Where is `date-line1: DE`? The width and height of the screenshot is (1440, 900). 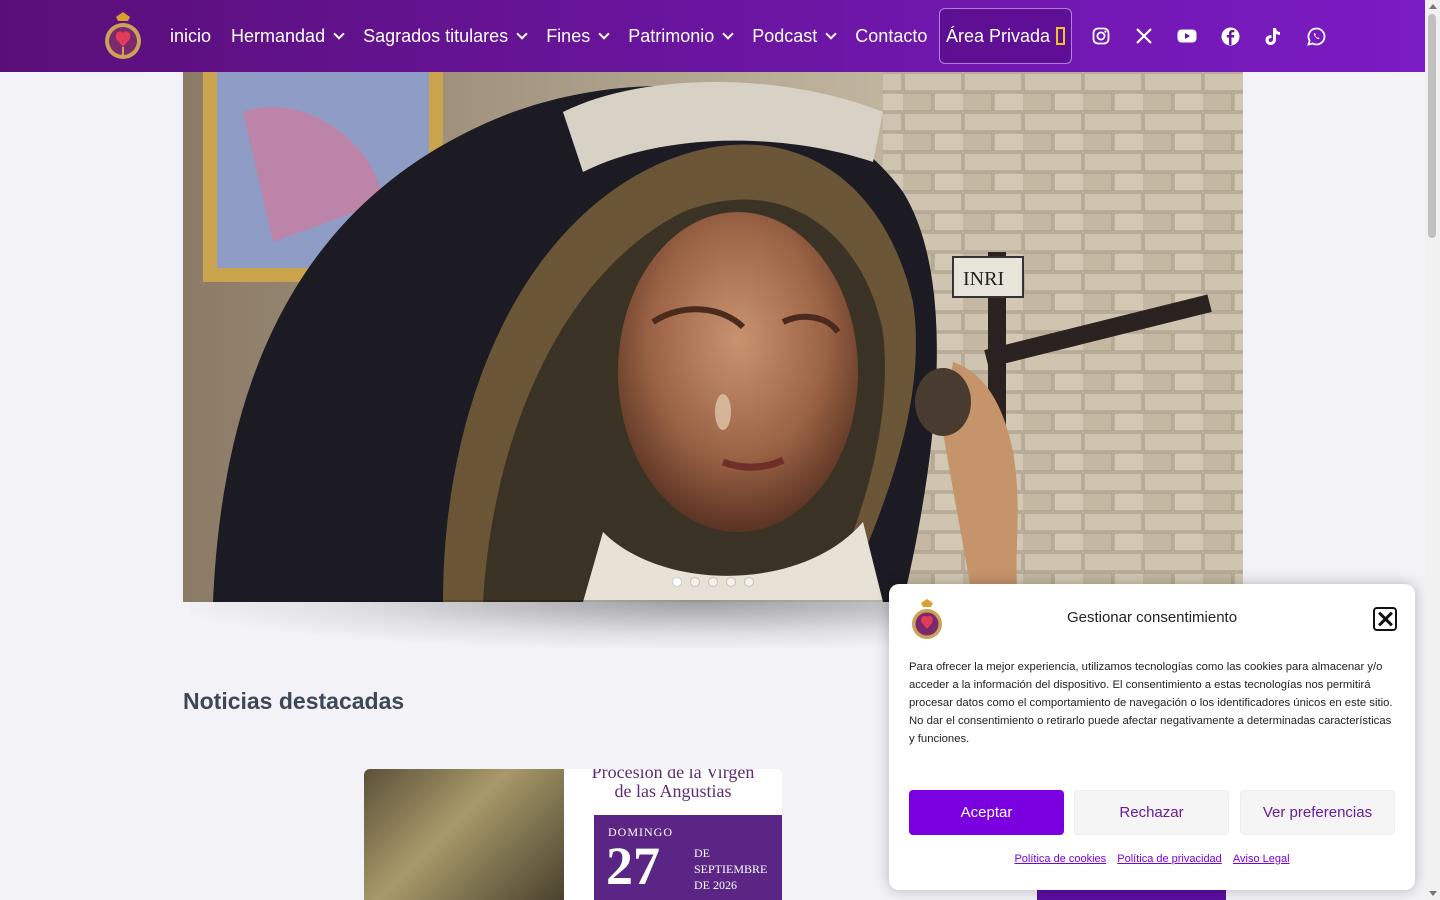
date-line1: DE is located at coordinates (702, 853).